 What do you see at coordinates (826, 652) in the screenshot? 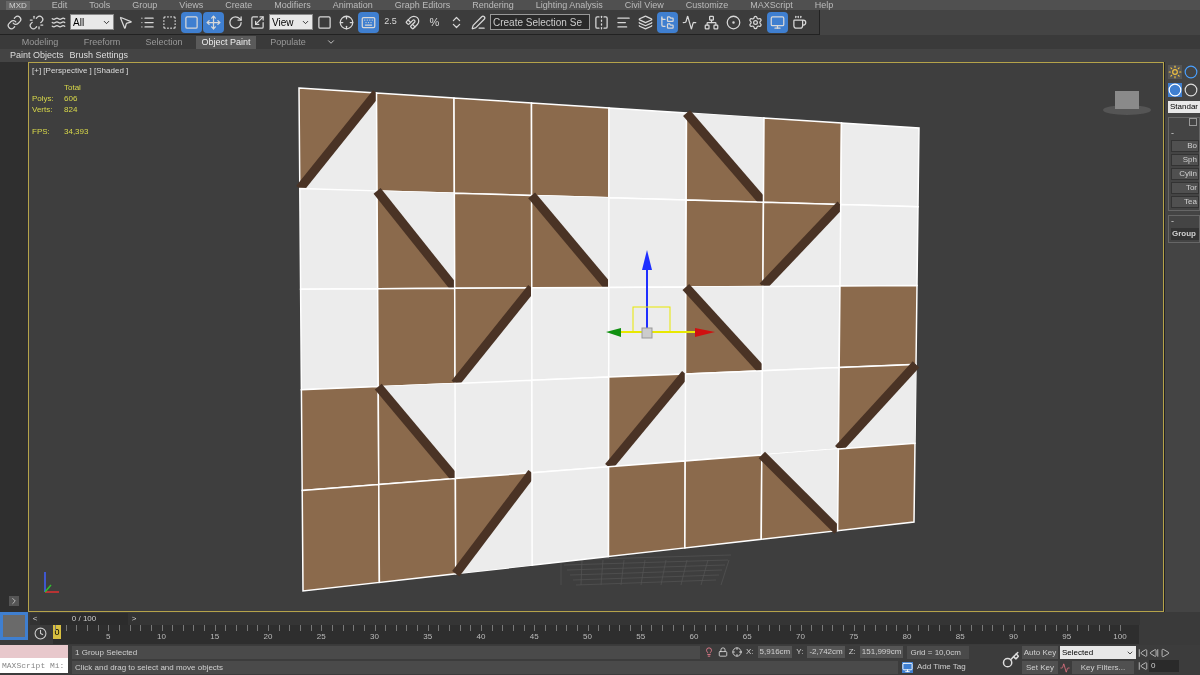
I see `coordinate-field: -2,742cm` at bounding box center [826, 652].